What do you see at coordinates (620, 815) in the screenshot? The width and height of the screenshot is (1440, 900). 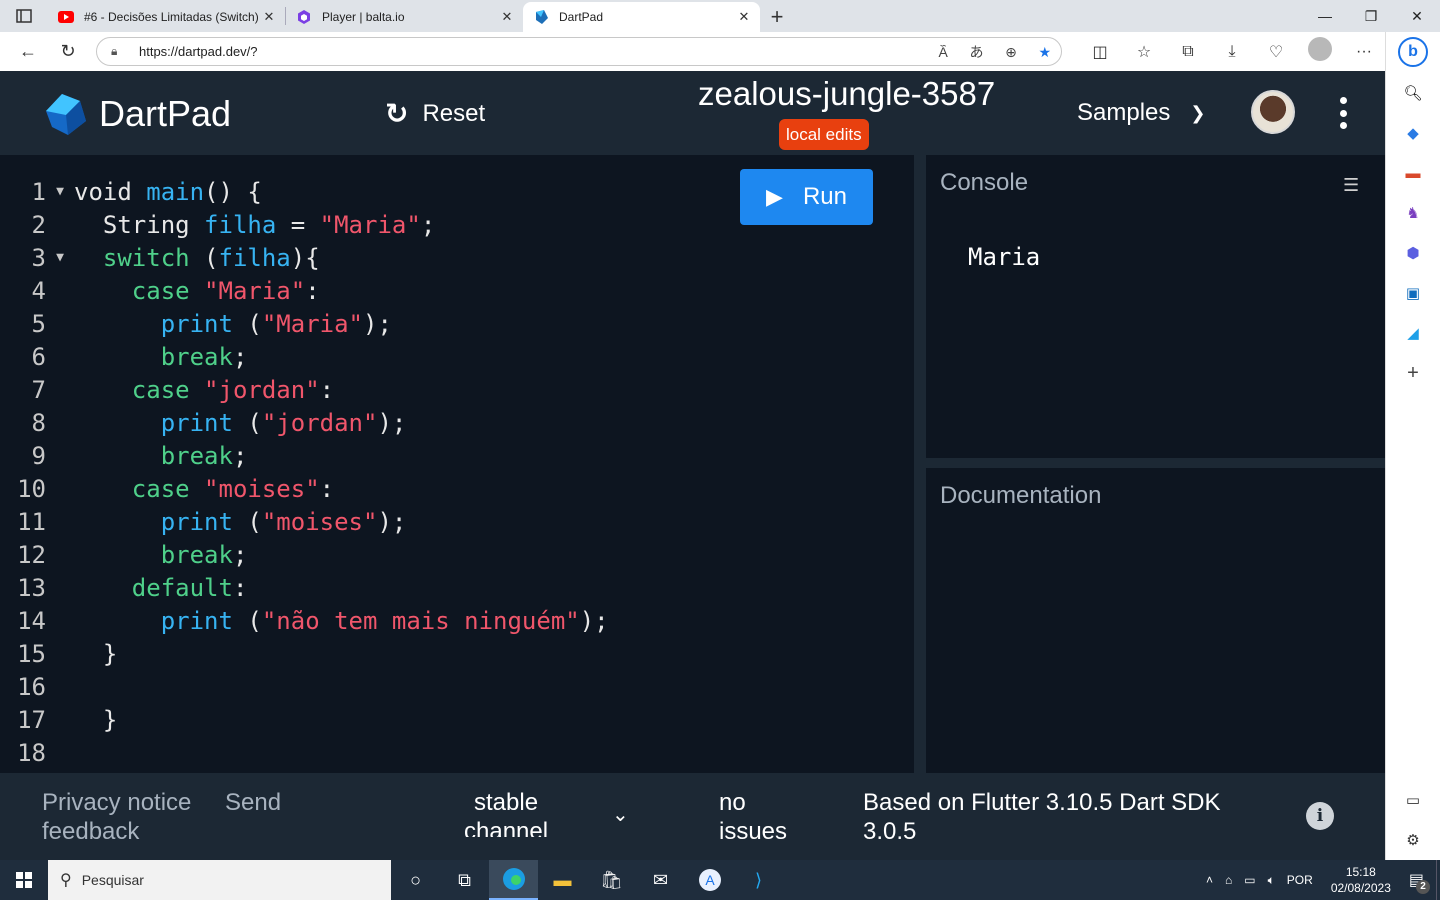 I see `channel-chevron-down-icon: ⌄` at bounding box center [620, 815].